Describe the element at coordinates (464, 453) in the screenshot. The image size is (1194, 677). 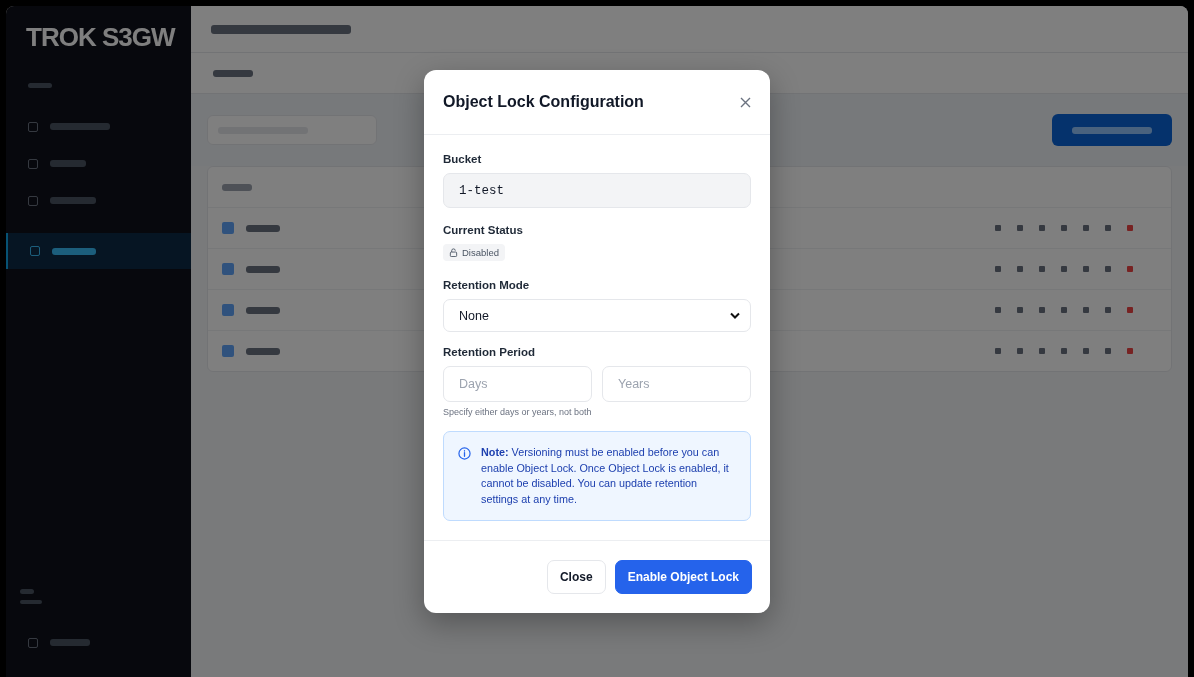
I see `info-icon` at that location.